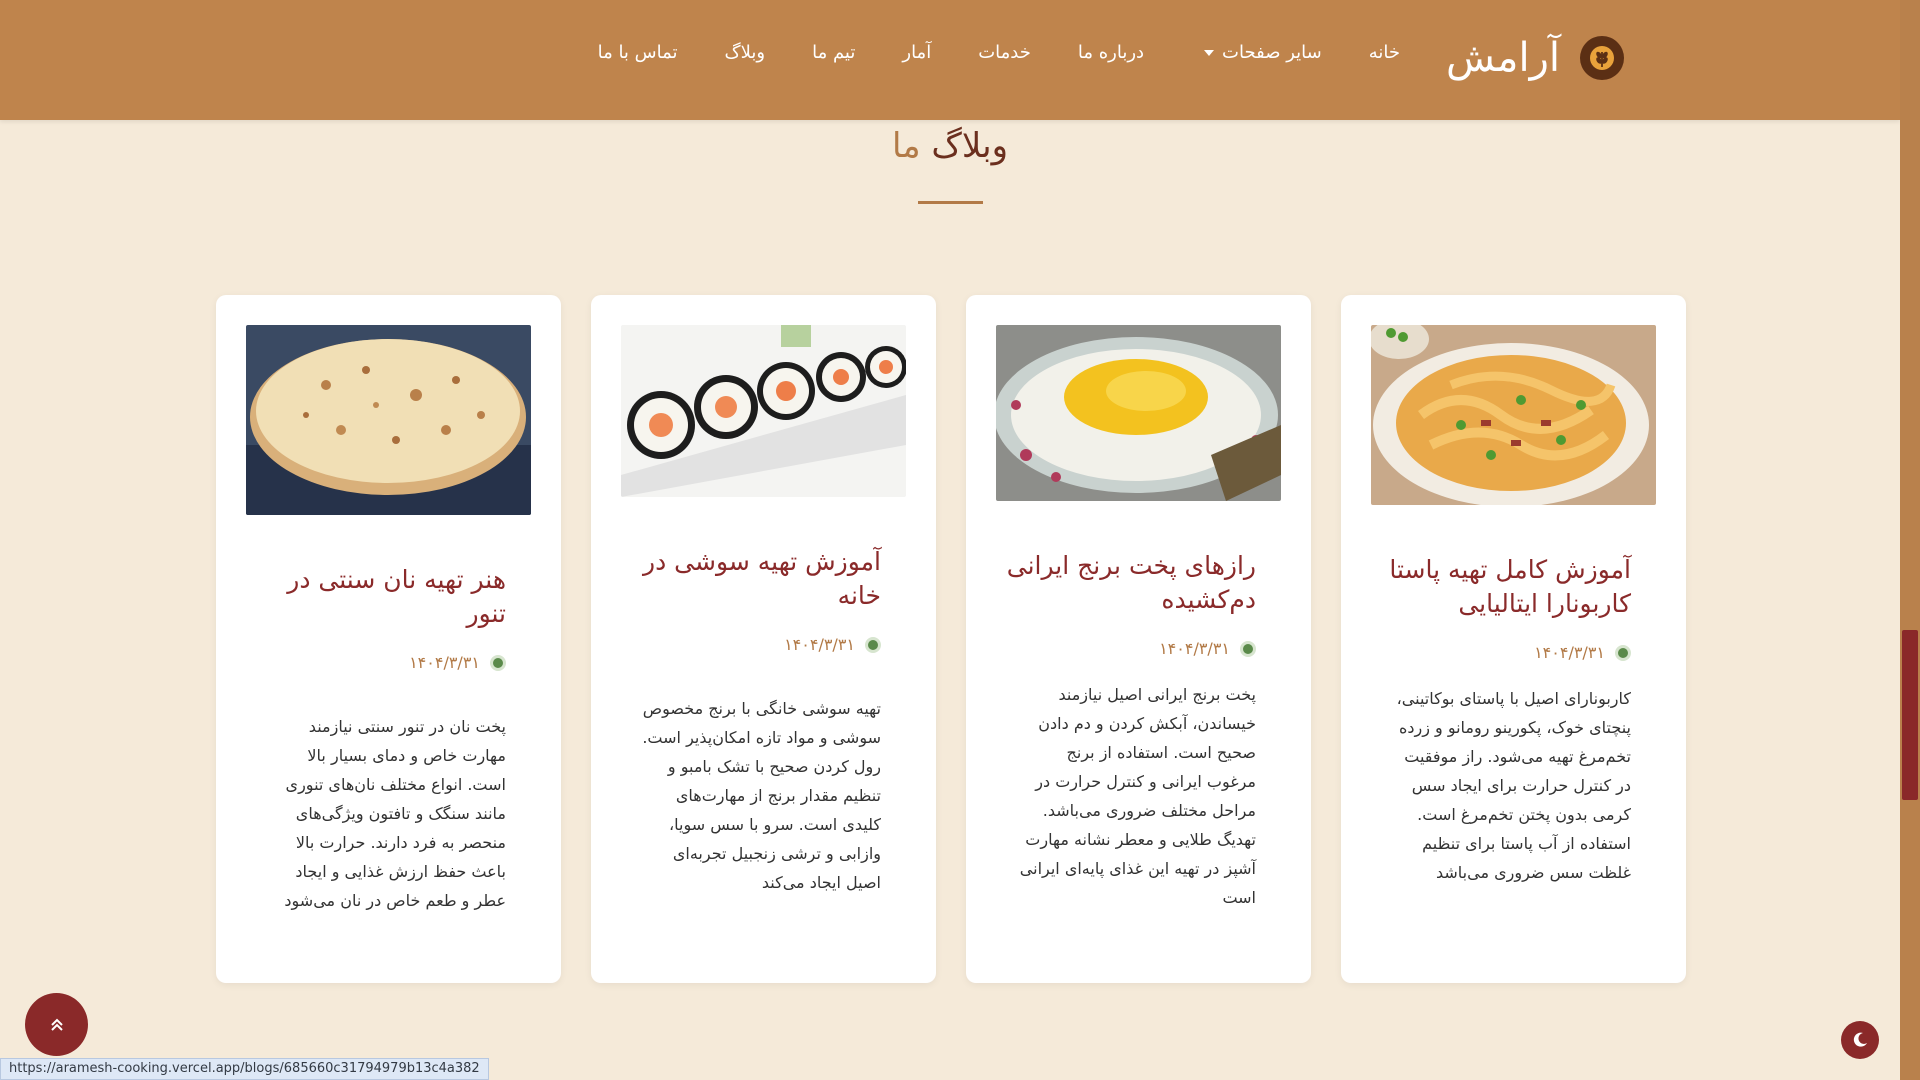 The image size is (1920, 1080). Describe the element at coordinates (1138, 583) in the screenshot. I see `blog-card-title: رازهای پخت برنج ایرانی دم‌کشیده` at that location.